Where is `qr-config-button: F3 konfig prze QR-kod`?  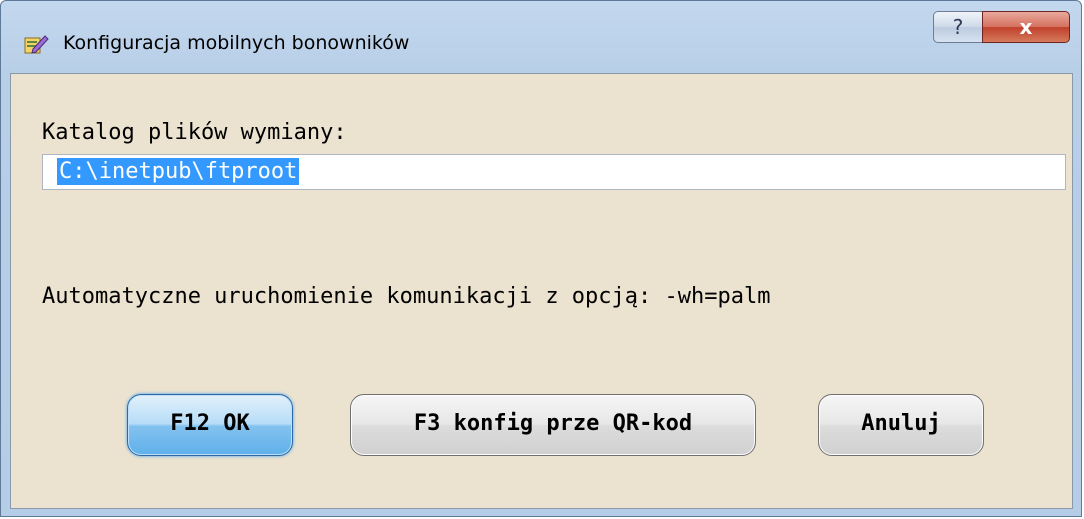
qr-config-button: F3 konfig prze QR-kod is located at coordinates (553, 425).